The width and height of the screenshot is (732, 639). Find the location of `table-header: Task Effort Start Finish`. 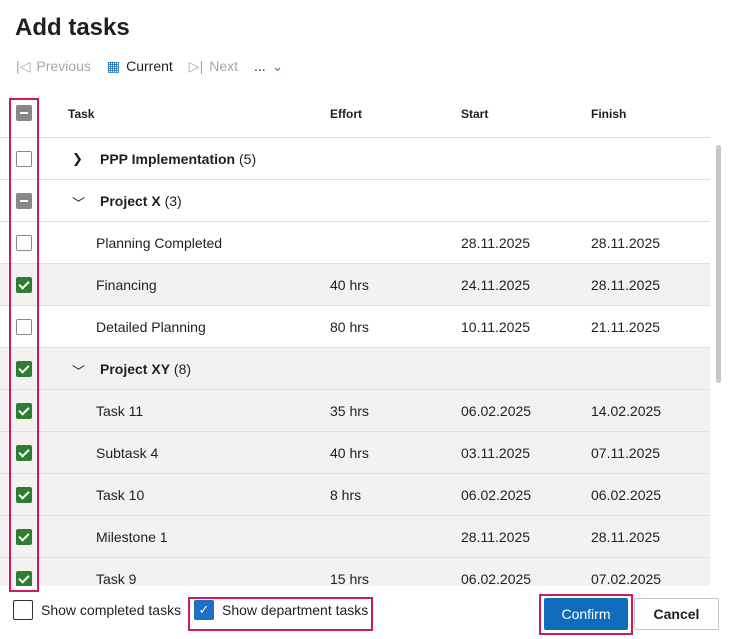

table-header: Task Effort Start Finish is located at coordinates (355, 115).